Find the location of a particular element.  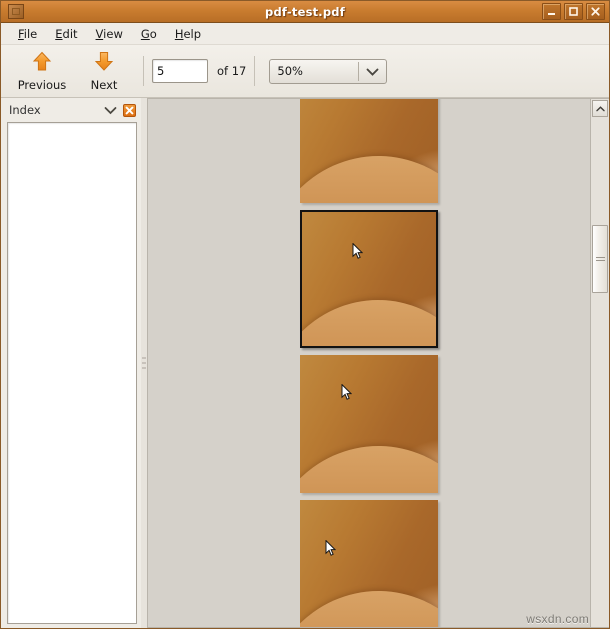

menu-label: dit is located at coordinates (70, 33).